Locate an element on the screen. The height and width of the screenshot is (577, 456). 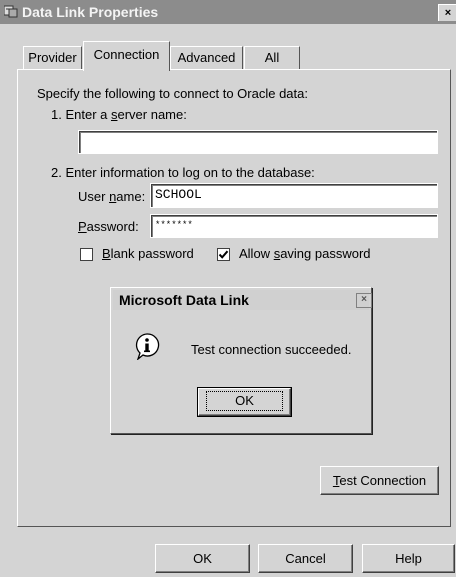
info-icon is located at coordinates (147, 346).